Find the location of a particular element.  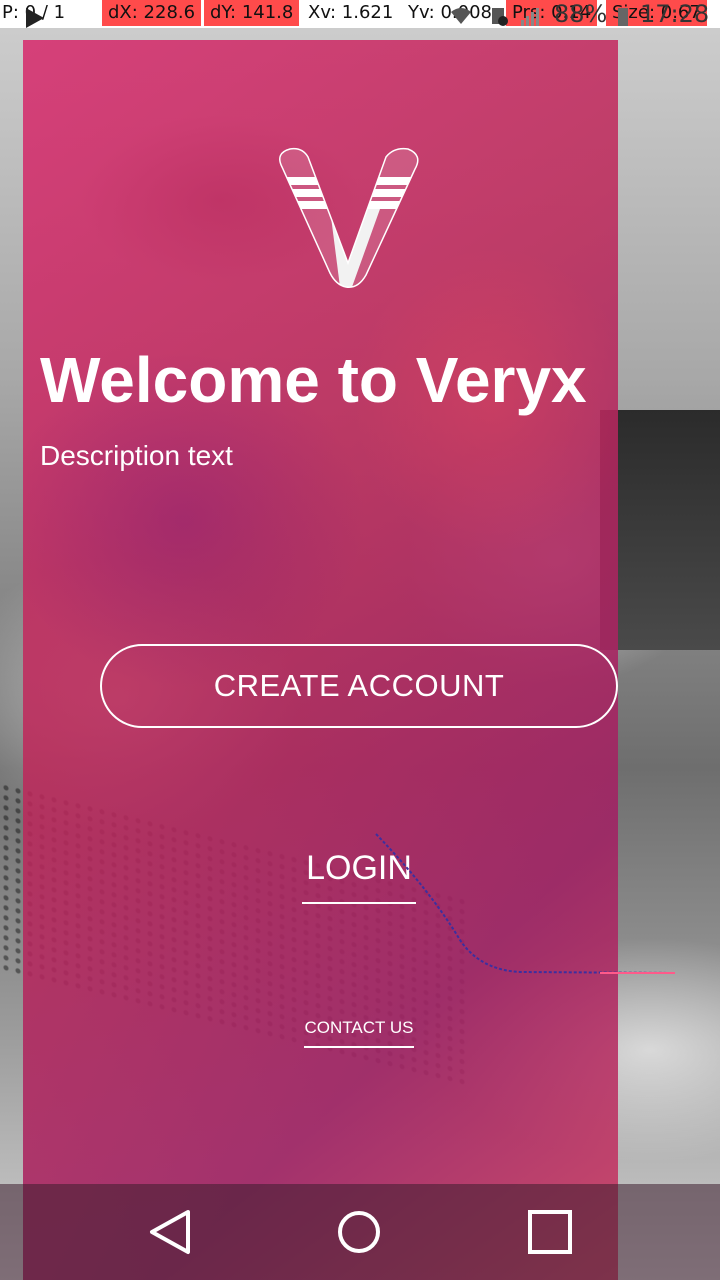

create-account-button: CREATE ACCOUNT is located at coordinates (359, 686).